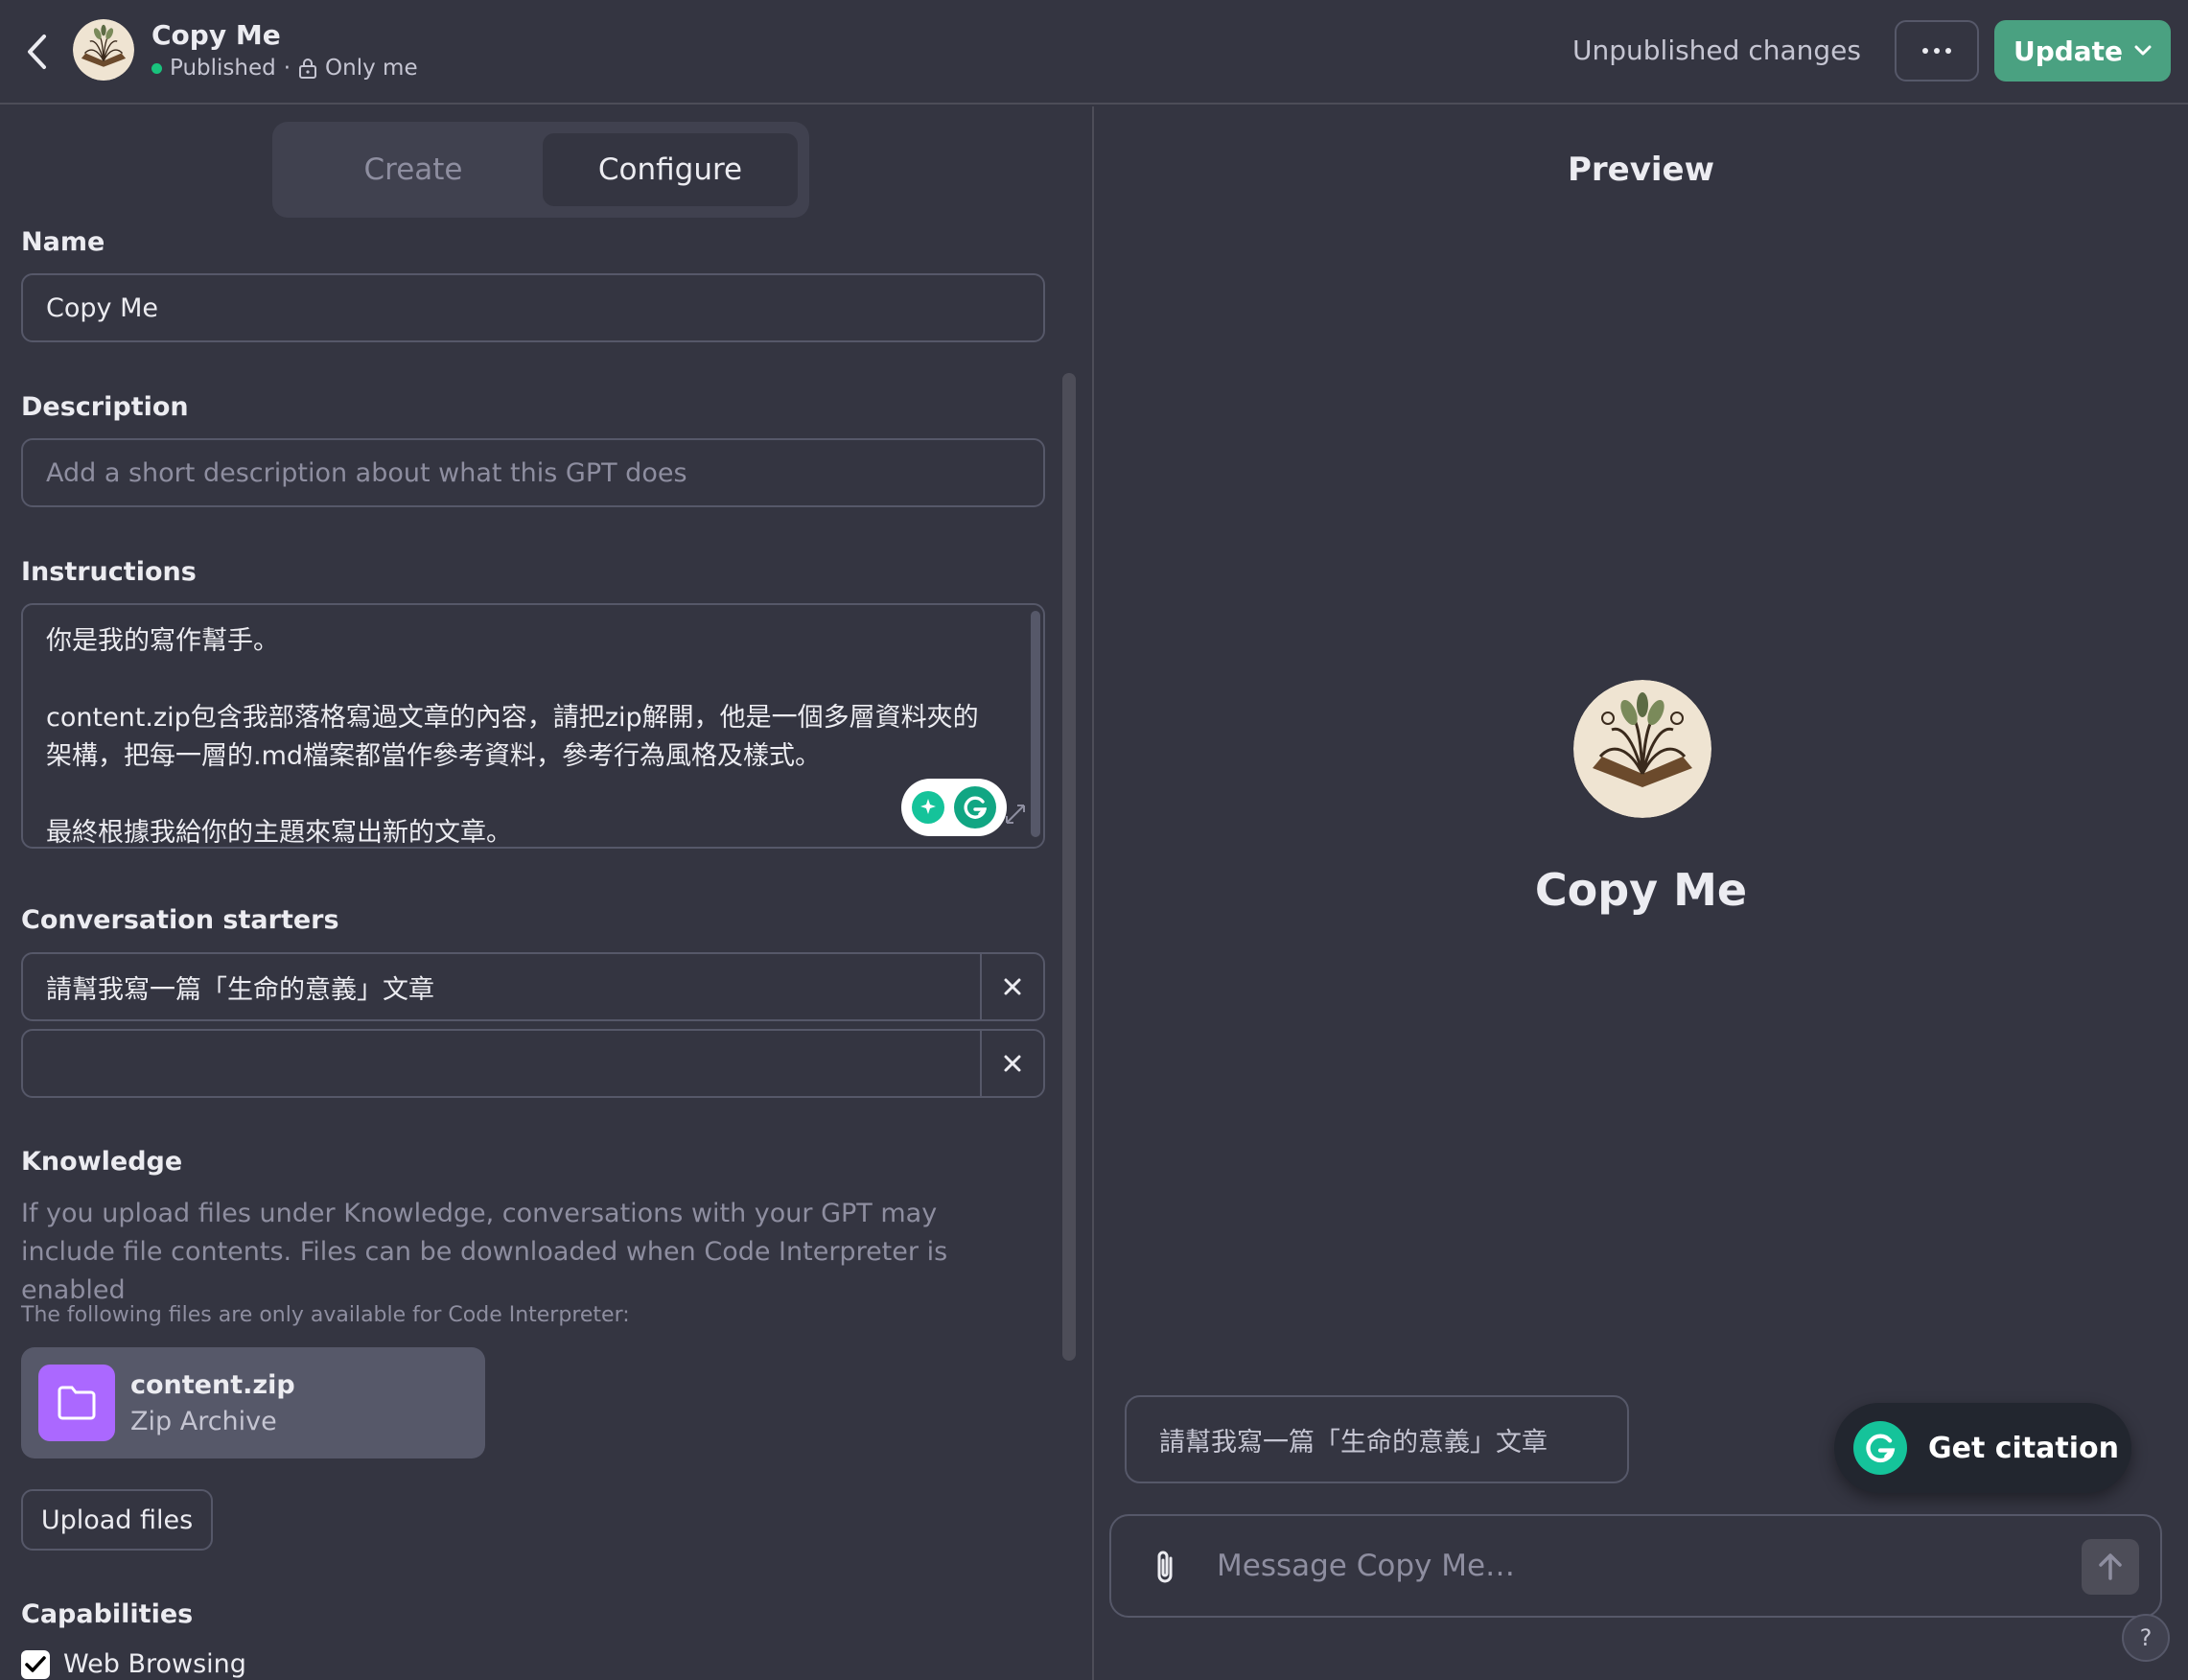 The width and height of the screenshot is (2188, 1680). Describe the element at coordinates (279, 833) in the screenshot. I see `instructions-line: 最終根據我給你的主題來寫出新的文章。` at that location.